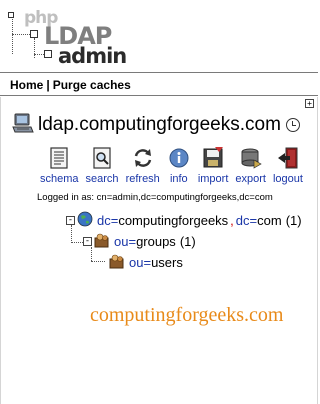  What do you see at coordinates (250, 179) in the screenshot?
I see `export-label: export` at bounding box center [250, 179].